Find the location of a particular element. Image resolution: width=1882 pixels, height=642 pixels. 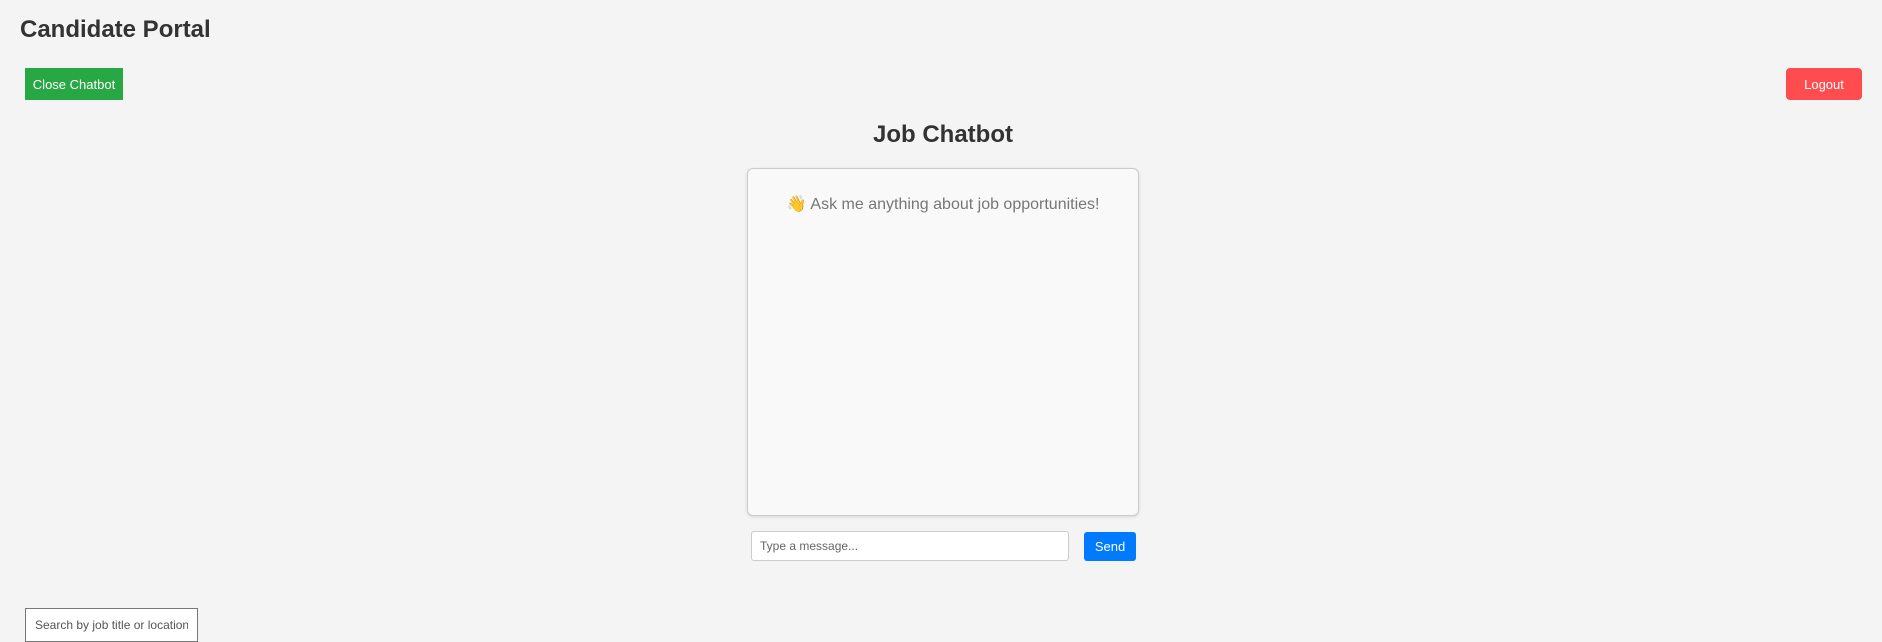

close-chatbot-button: Close Chatbot is located at coordinates (74, 84).